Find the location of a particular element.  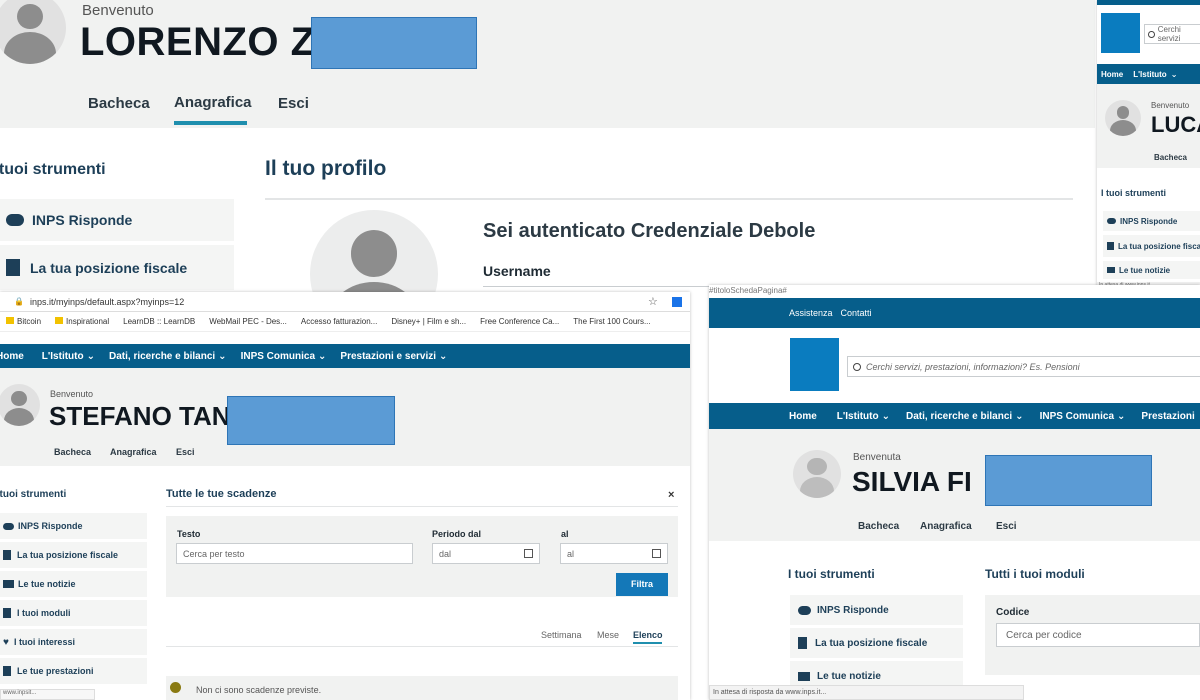

view-tab-elenco: Elenco is located at coordinates (648, 635).